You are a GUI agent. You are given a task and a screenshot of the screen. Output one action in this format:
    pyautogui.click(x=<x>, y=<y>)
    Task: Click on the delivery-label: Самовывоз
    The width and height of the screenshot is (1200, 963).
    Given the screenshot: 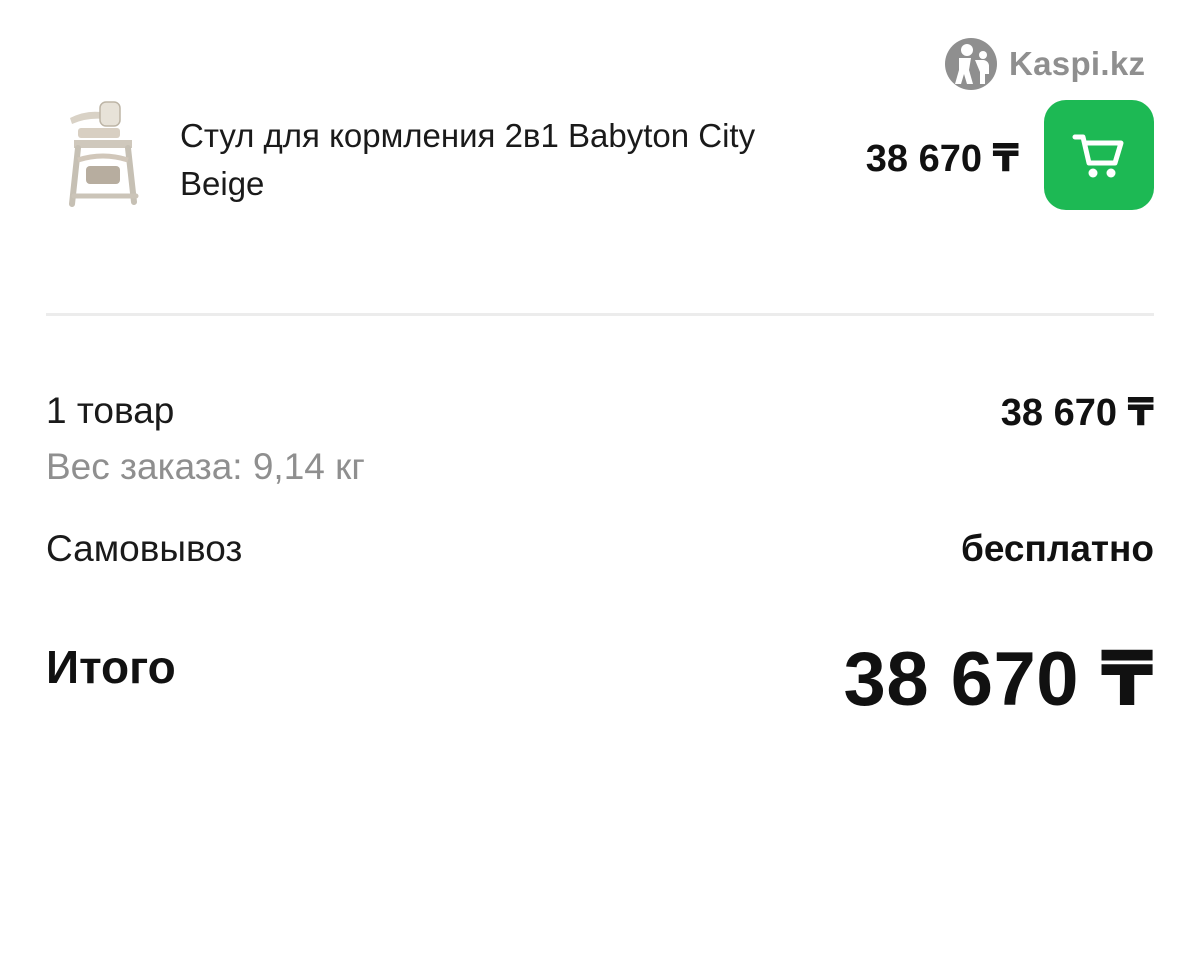 What is the action you would take?
    pyautogui.click(x=144, y=548)
    